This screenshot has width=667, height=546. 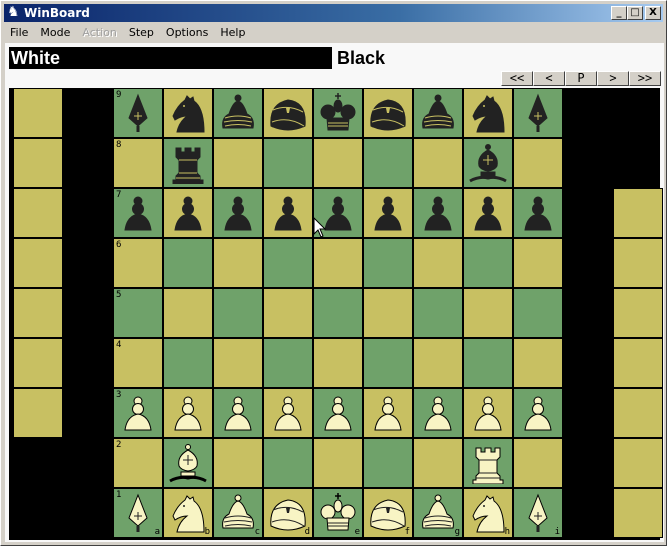 What do you see at coordinates (141, 32) in the screenshot?
I see `menu-step: Step` at bounding box center [141, 32].